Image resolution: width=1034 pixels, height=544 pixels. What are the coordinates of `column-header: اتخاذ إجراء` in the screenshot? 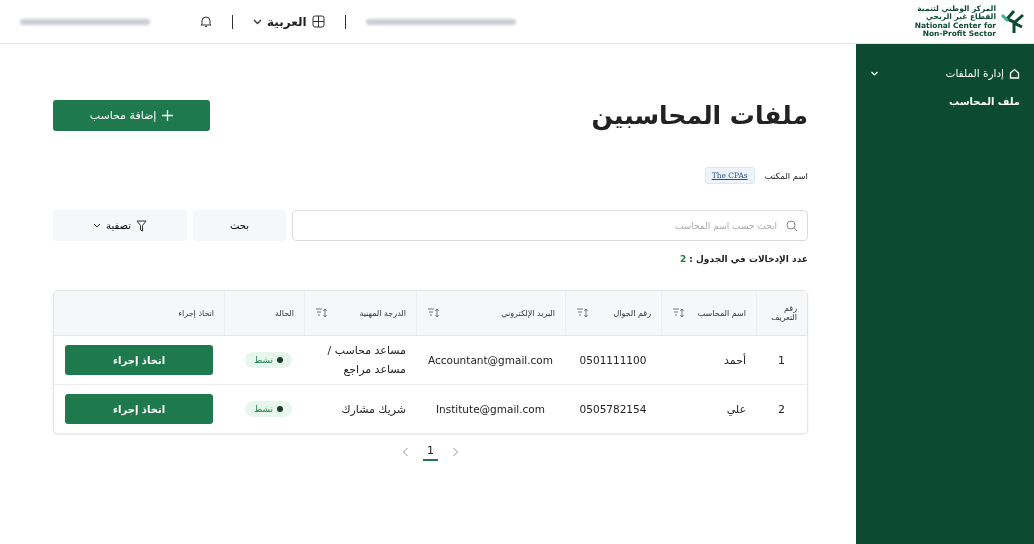 It's located at (196, 313).